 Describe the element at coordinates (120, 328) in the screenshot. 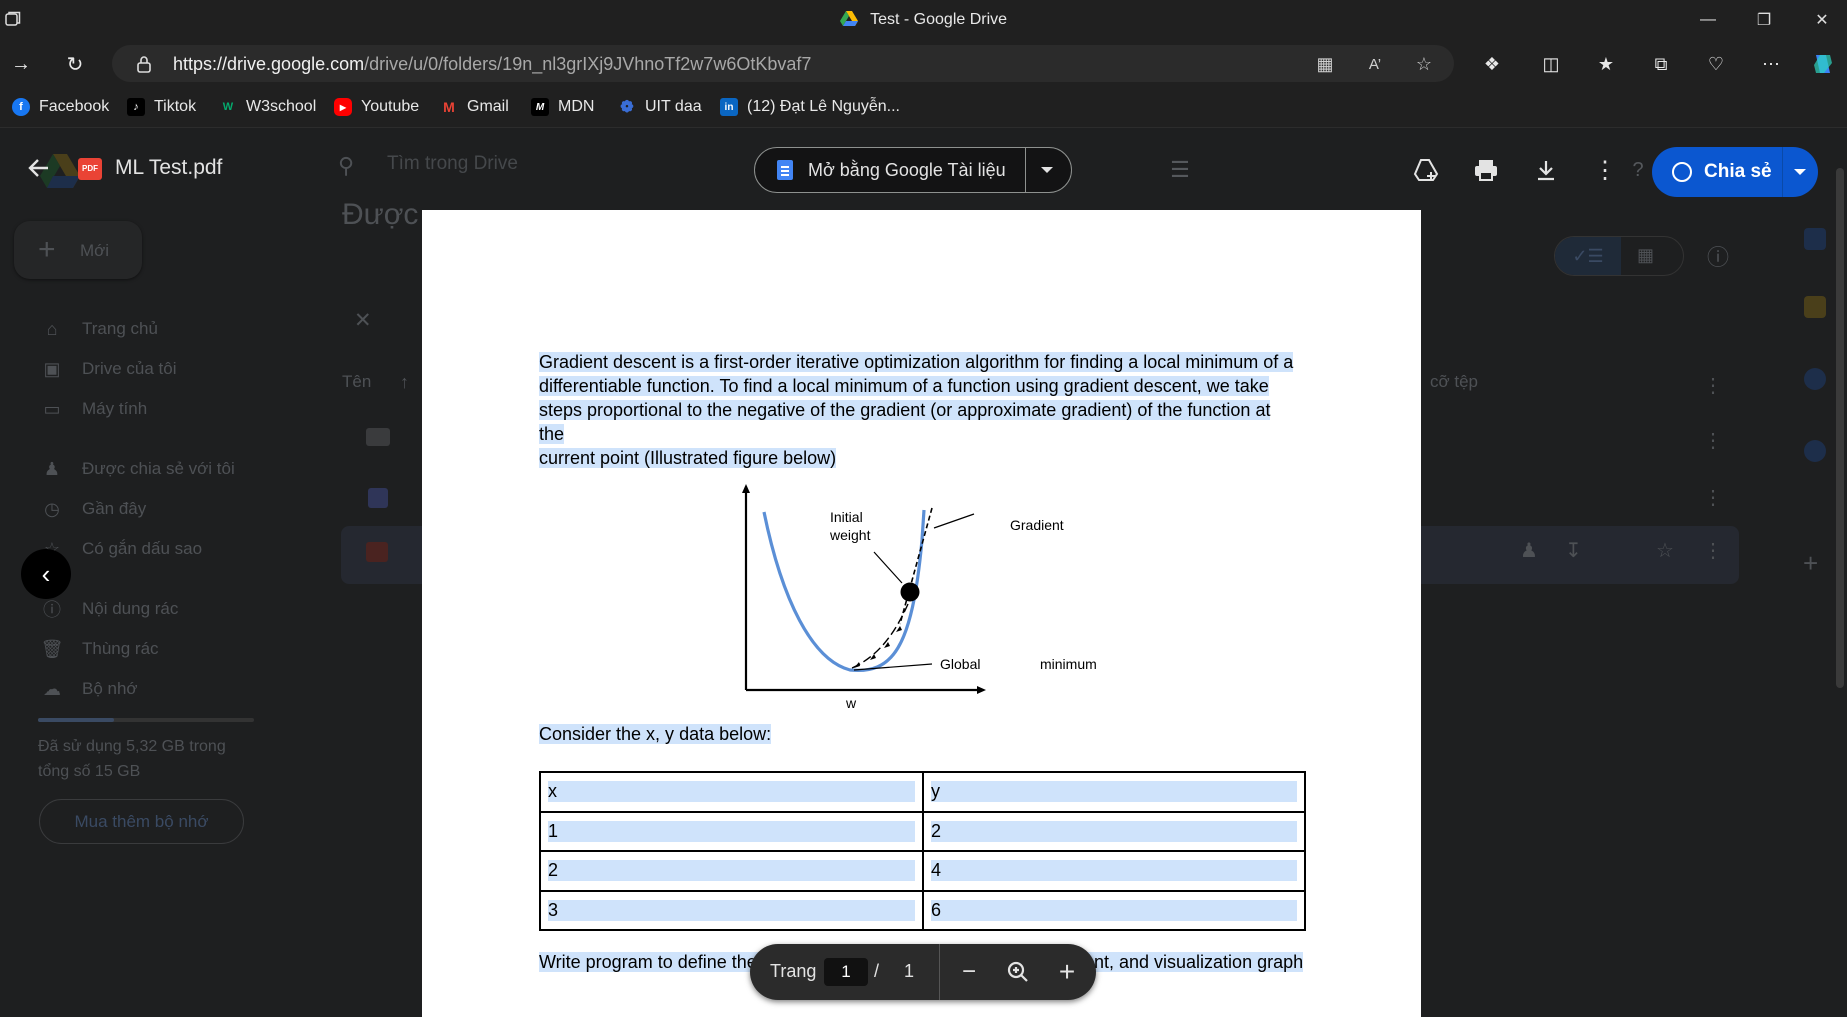

I see `sidebar-item-label: Trang chủ` at that location.